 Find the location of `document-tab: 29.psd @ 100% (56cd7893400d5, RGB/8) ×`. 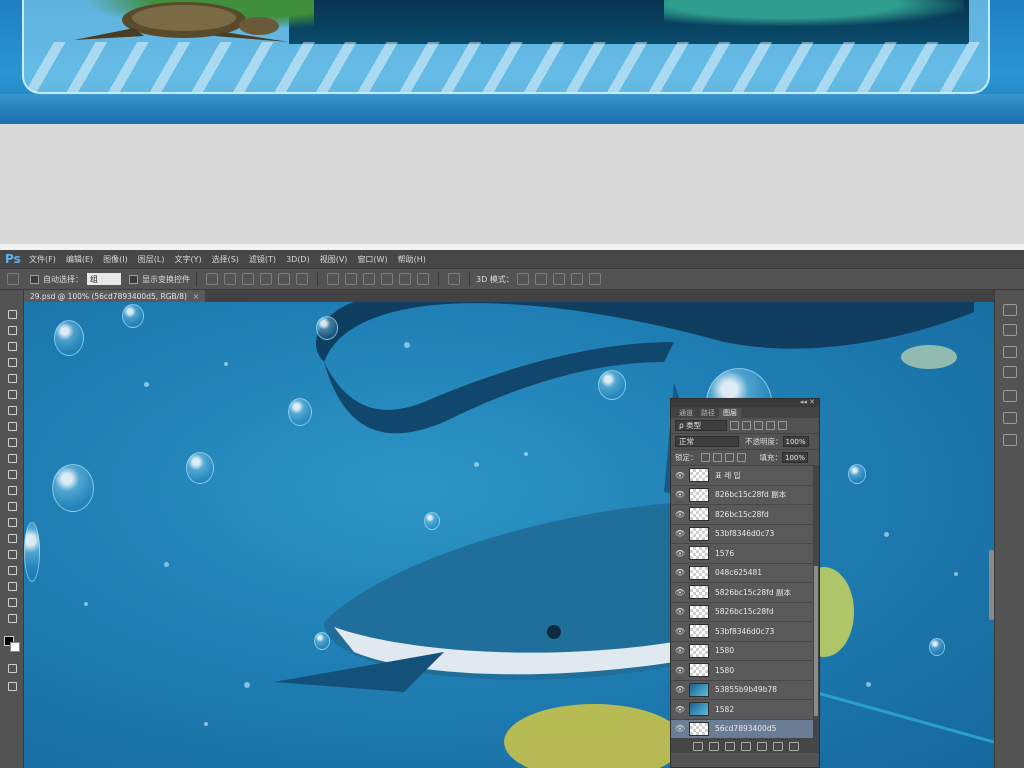

document-tab: 29.psd @ 100% (56cd7893400d5, RGB/8) × is located at coordinates (115, 296).